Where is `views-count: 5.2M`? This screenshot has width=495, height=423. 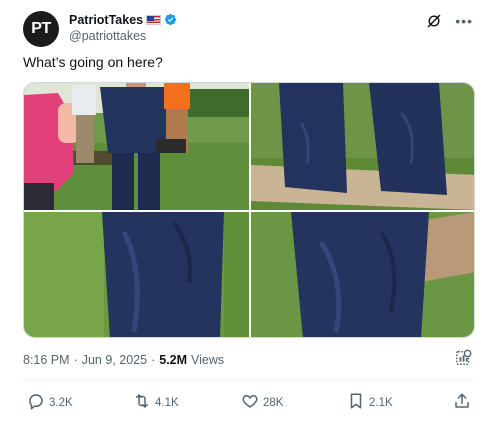 views-count: 5.2M is located at coordinates (173, 360).